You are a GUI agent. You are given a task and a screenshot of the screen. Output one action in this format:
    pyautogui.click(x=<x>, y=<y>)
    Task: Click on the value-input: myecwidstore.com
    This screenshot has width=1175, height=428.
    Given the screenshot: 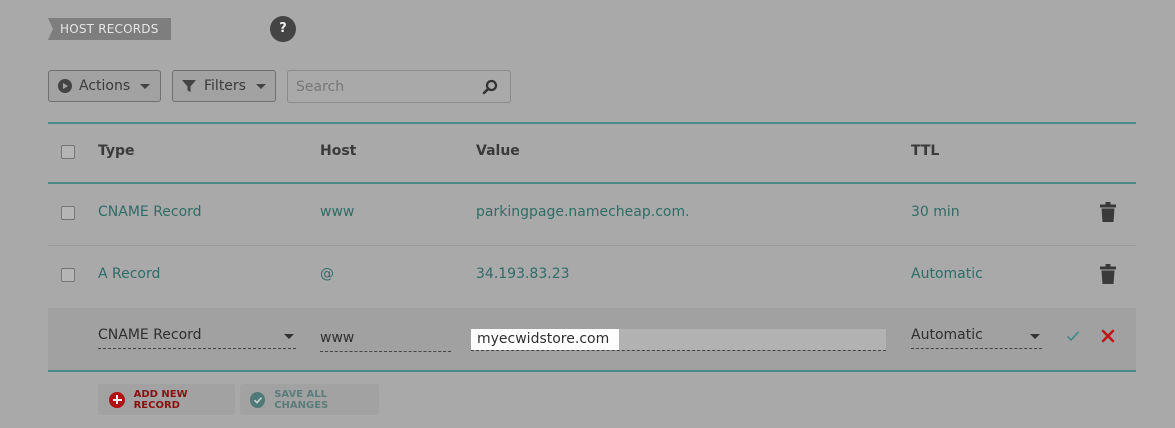 What is the action you would take?
    pyautogui.click(x=545, y=339)
    